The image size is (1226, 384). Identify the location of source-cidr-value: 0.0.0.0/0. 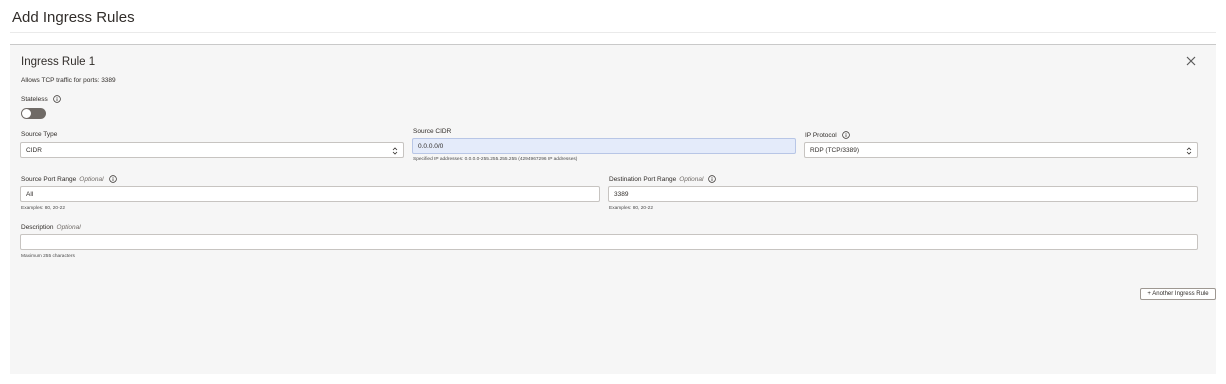
(431, 146).